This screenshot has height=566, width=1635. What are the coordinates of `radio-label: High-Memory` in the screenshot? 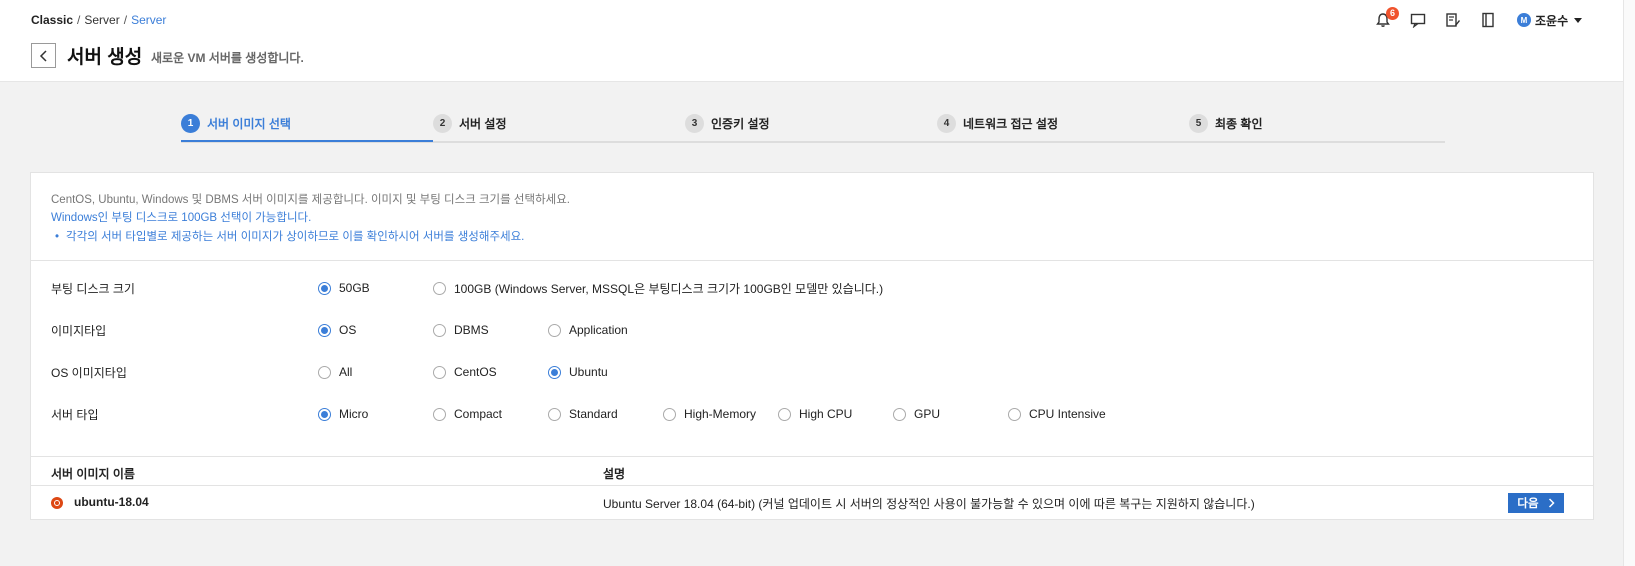 It's located at (720, 414).